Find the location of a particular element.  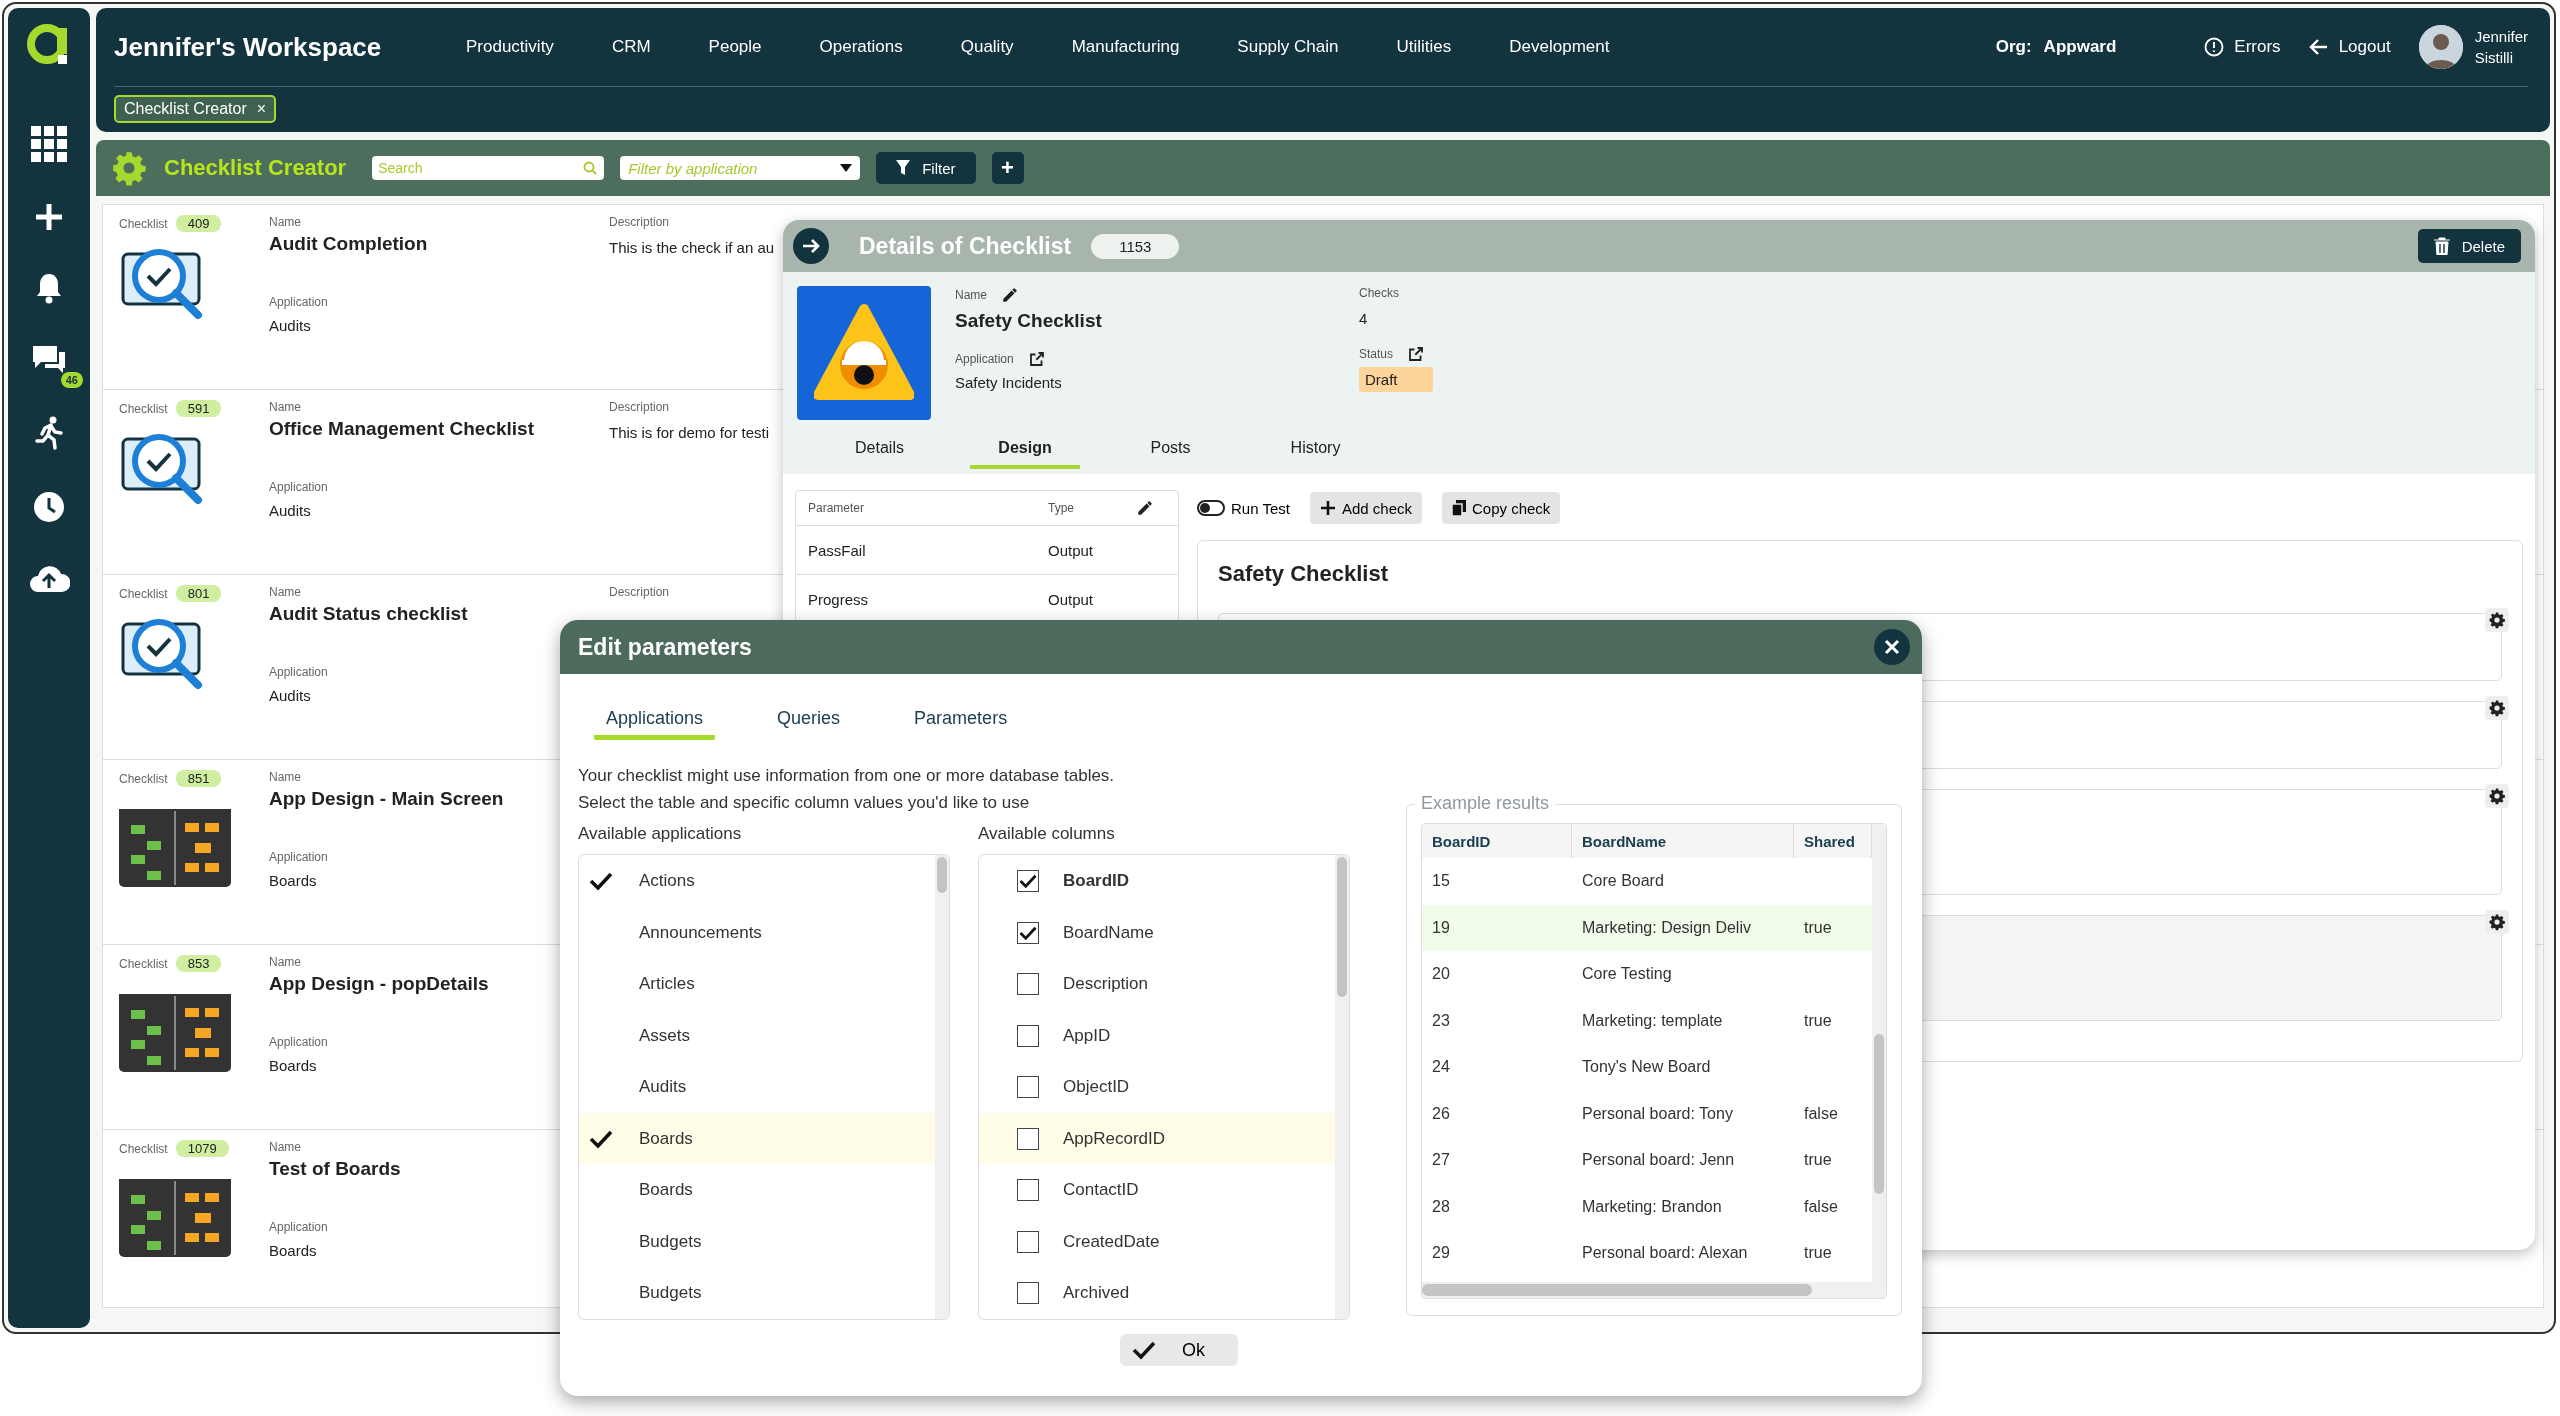

menu-item: Utilities is located at coordinates (1424, 47).